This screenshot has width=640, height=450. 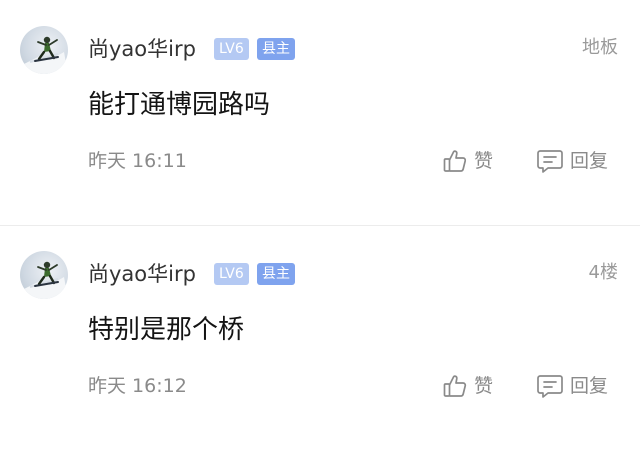 What do you see at coordinates (137, 161) in the screenshot?
I see `timestamp: 昨天 16:11` at bounding box center [137, 161].